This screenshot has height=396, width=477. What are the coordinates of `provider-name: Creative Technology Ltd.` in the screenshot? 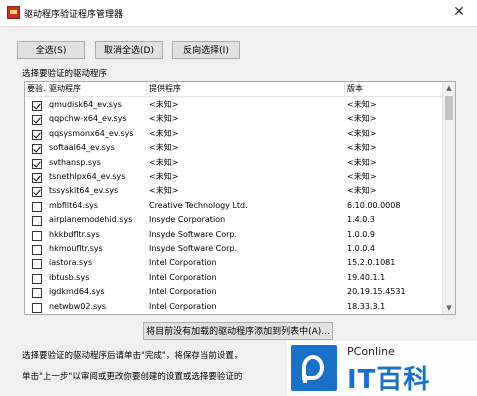 It's located at (198, 205).